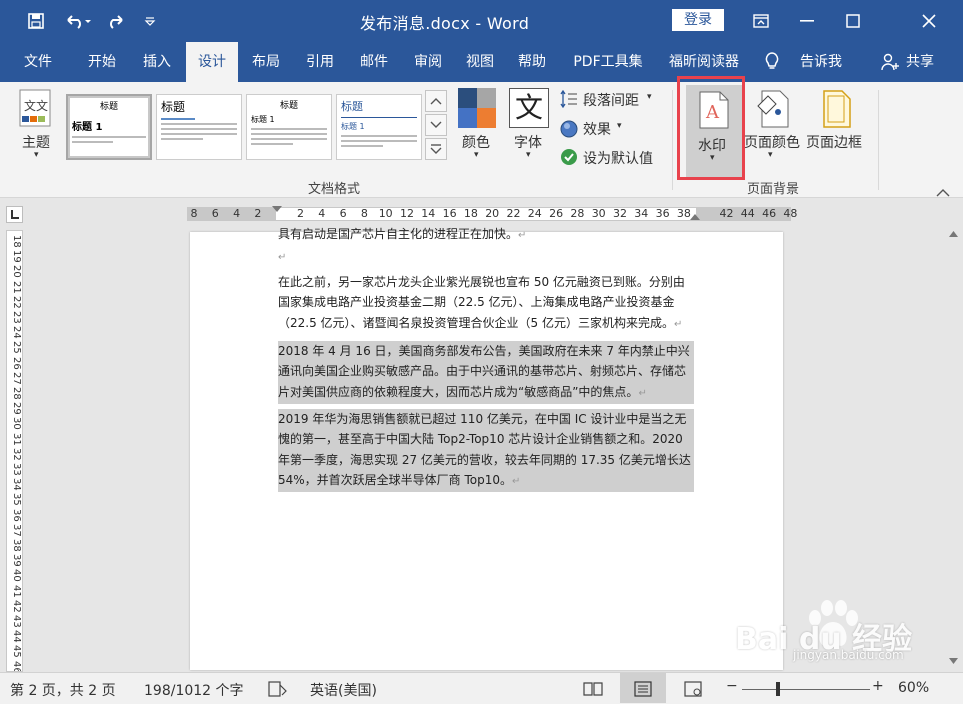  Describe the element at coordinates (773, 189) in the screenshot. I see `page-background-group-label: 页面背景` at that location.